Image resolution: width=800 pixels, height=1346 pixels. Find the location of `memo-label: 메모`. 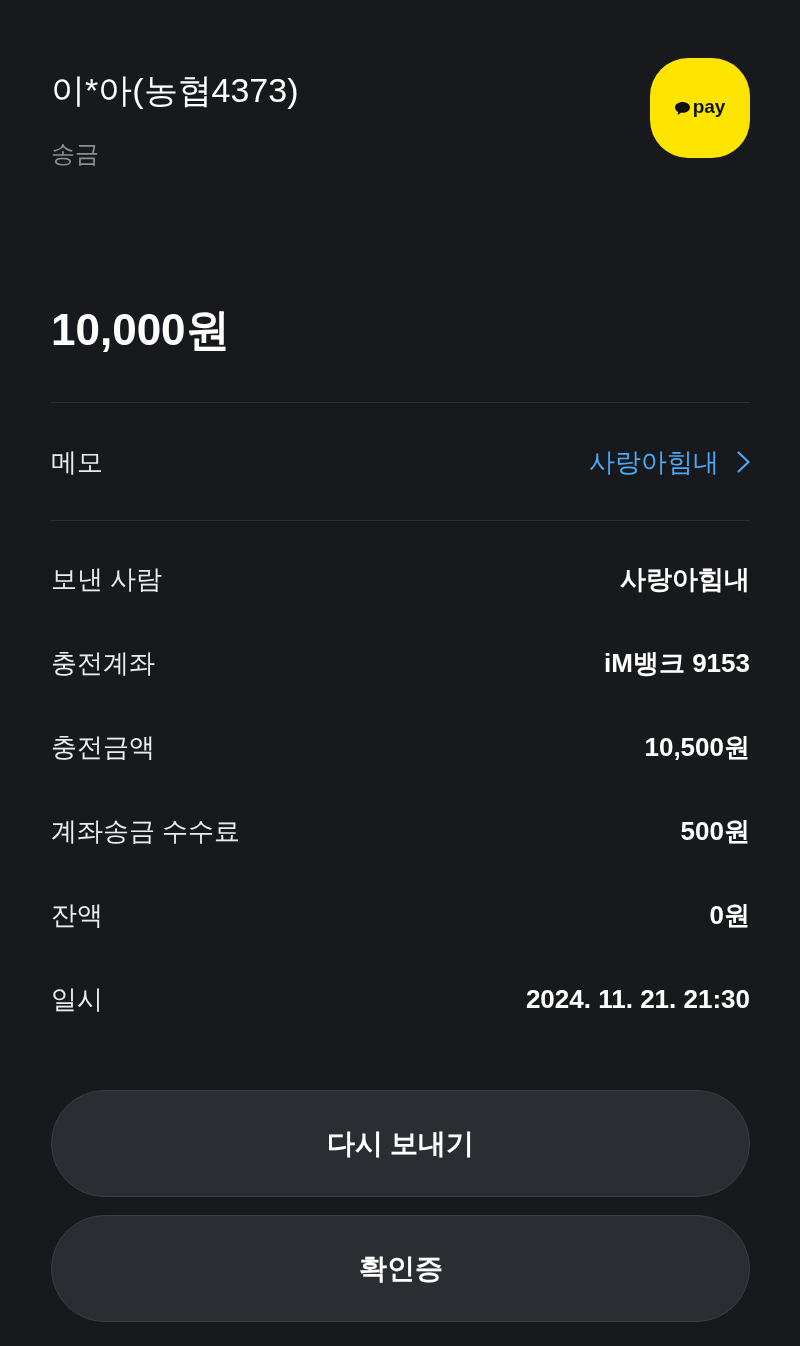

memo-label: 메모 is located at coordinates (77, 462).